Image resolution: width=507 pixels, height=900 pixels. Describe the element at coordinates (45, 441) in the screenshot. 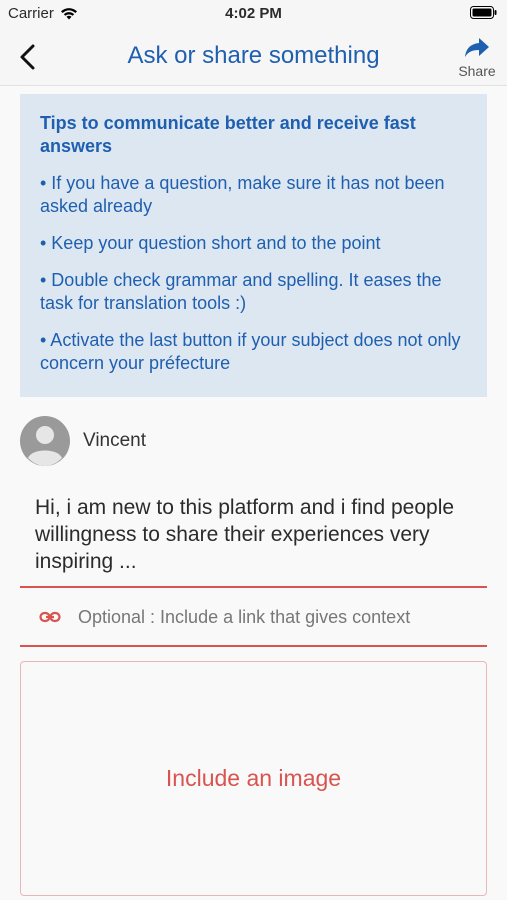

I see `avatar` at that location.